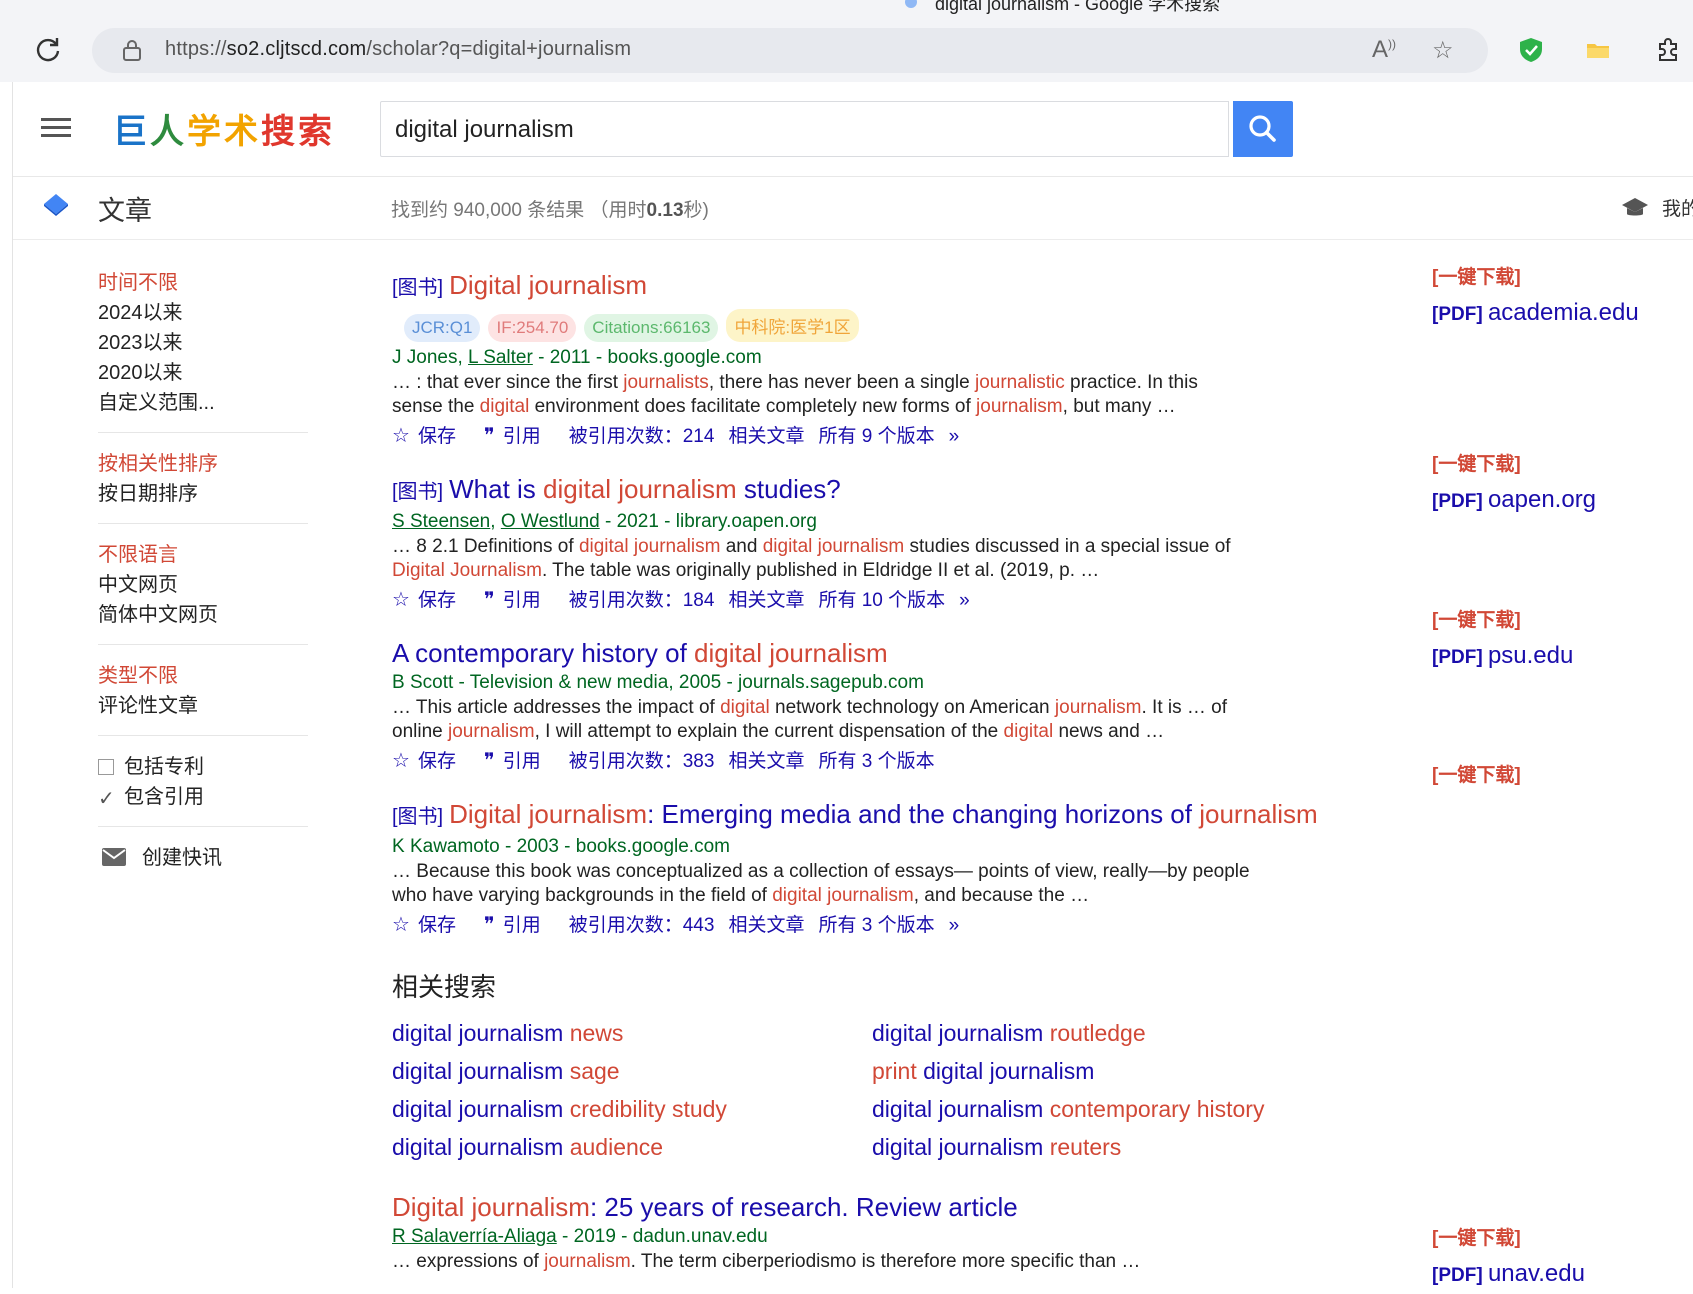 The height and width of the screenshot is (1294, 1693). I want to click on type-any: 类型不限, so click(203, 676).